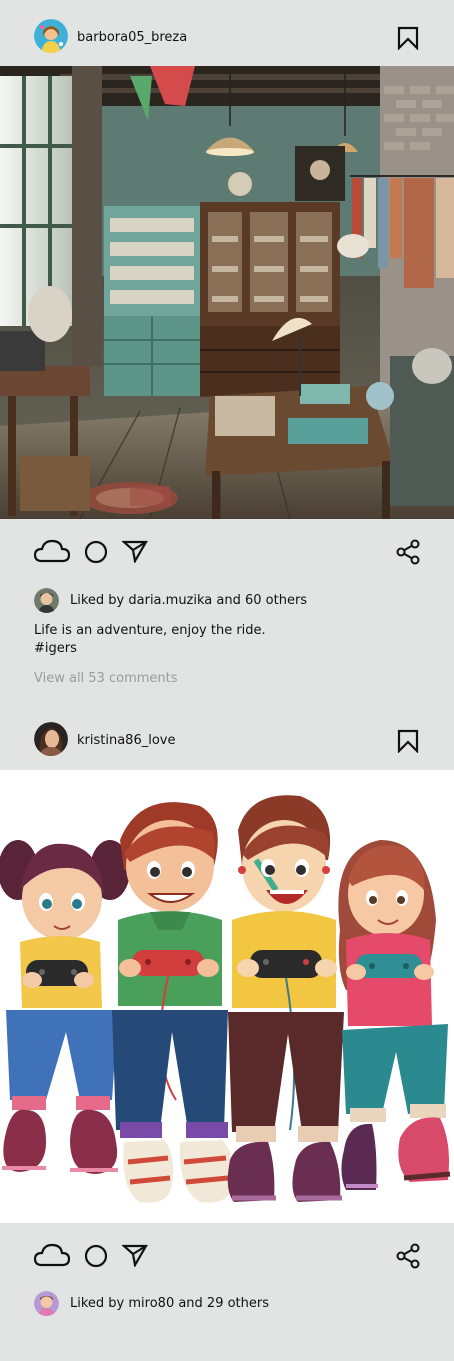 This screenshot has height=1361, width=454. Describe the element at coordinates (132, 37) in the screenshot. I see `username: barbora05_breza` at that location.